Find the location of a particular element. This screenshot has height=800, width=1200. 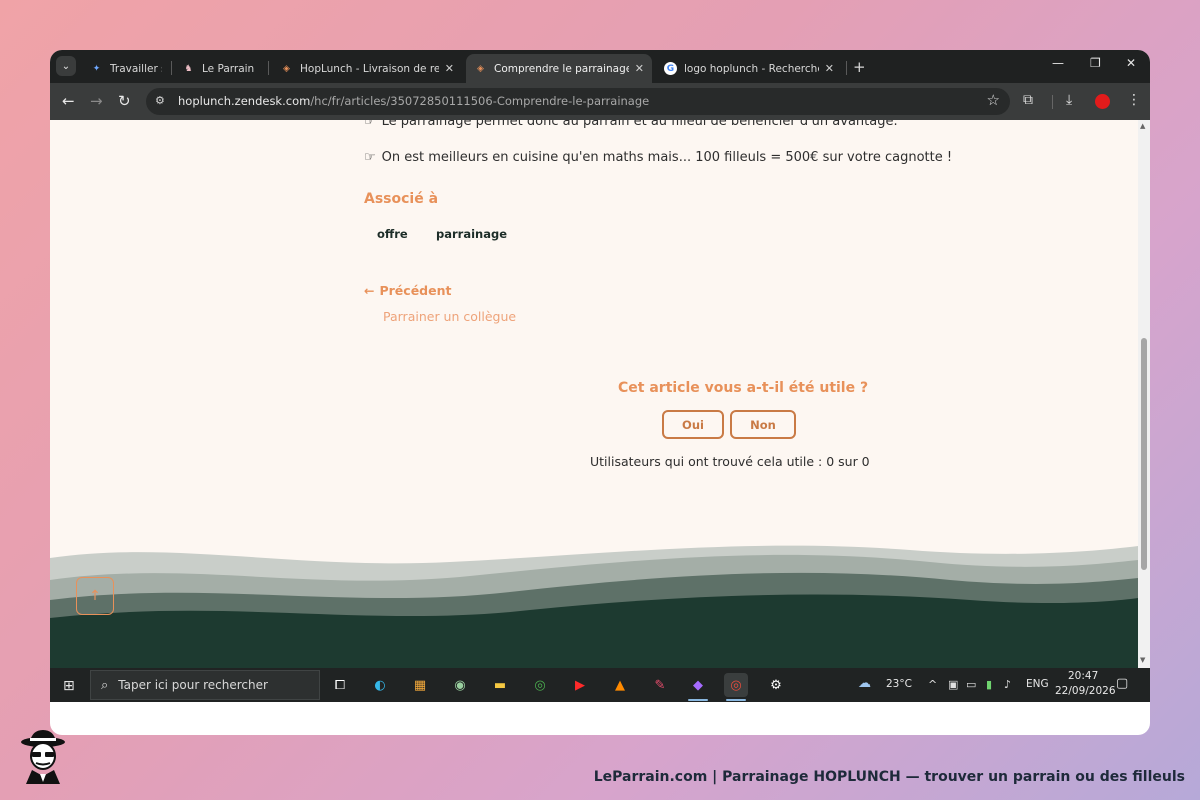

taskbar-search-input: ⌕ Taper ici pour rechercher is located at coordinates (205, 685).